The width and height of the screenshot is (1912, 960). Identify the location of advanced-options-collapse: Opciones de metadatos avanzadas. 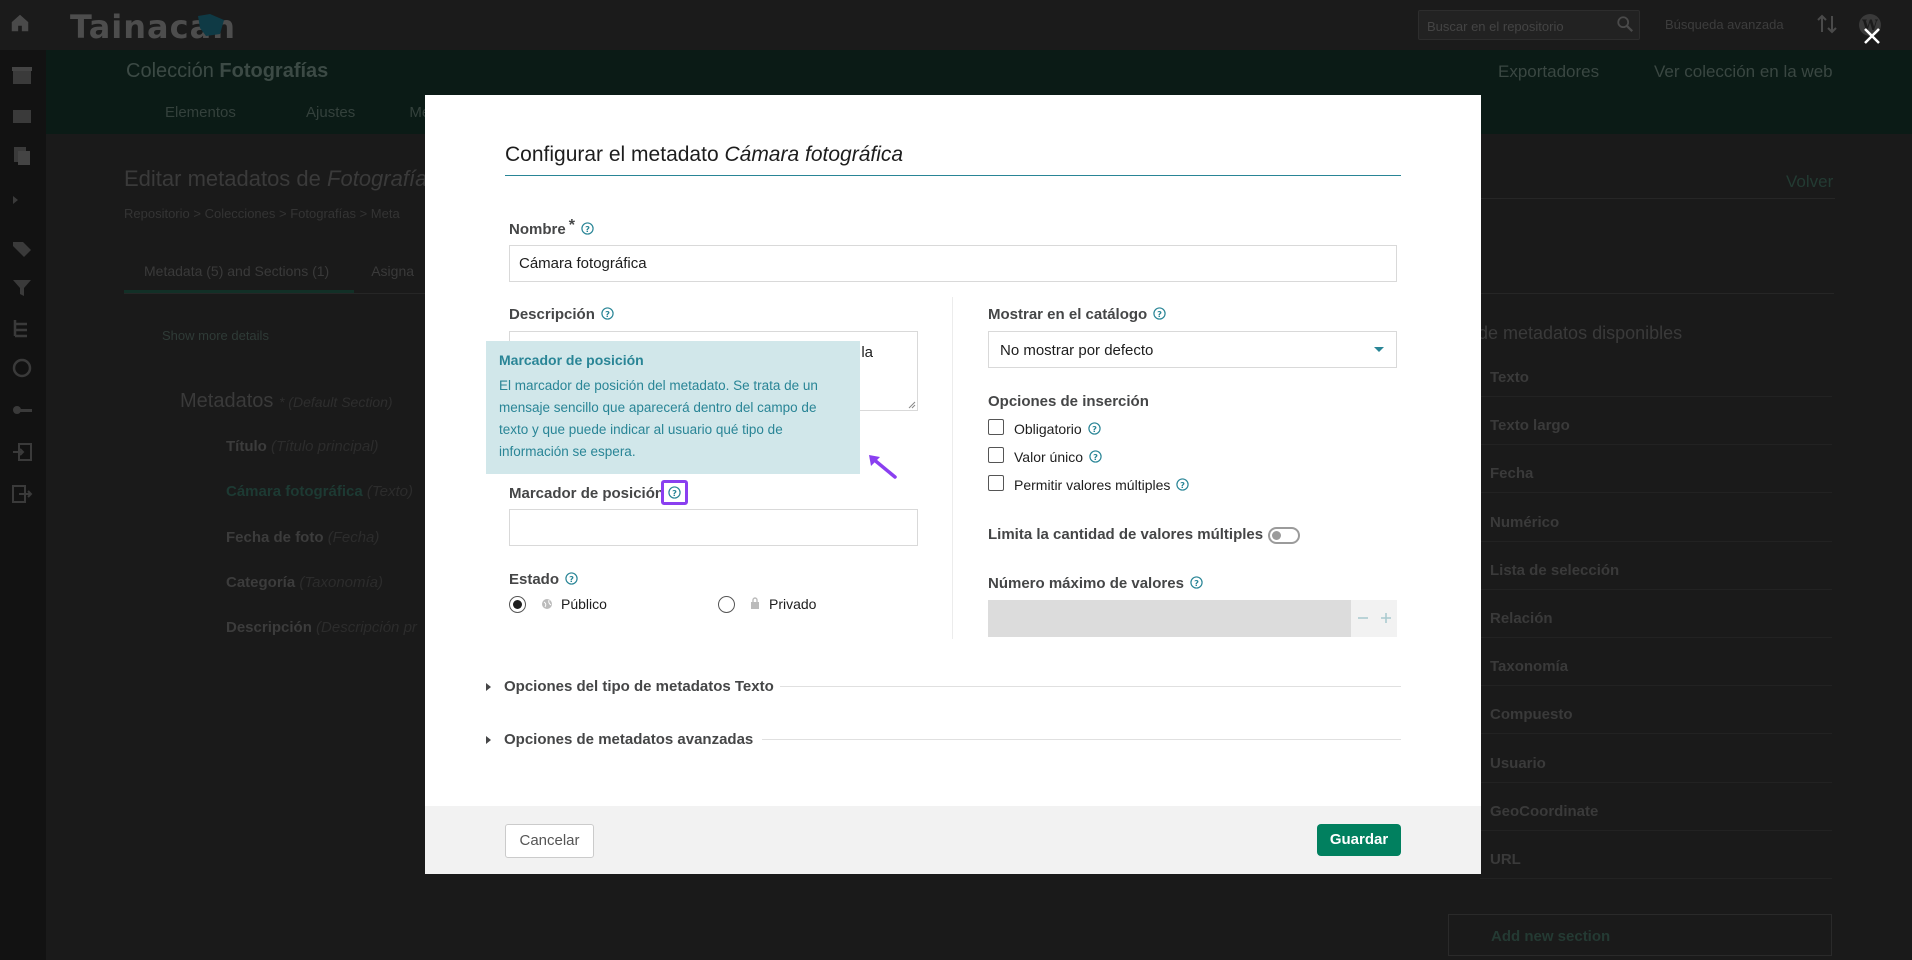
(619, 739).